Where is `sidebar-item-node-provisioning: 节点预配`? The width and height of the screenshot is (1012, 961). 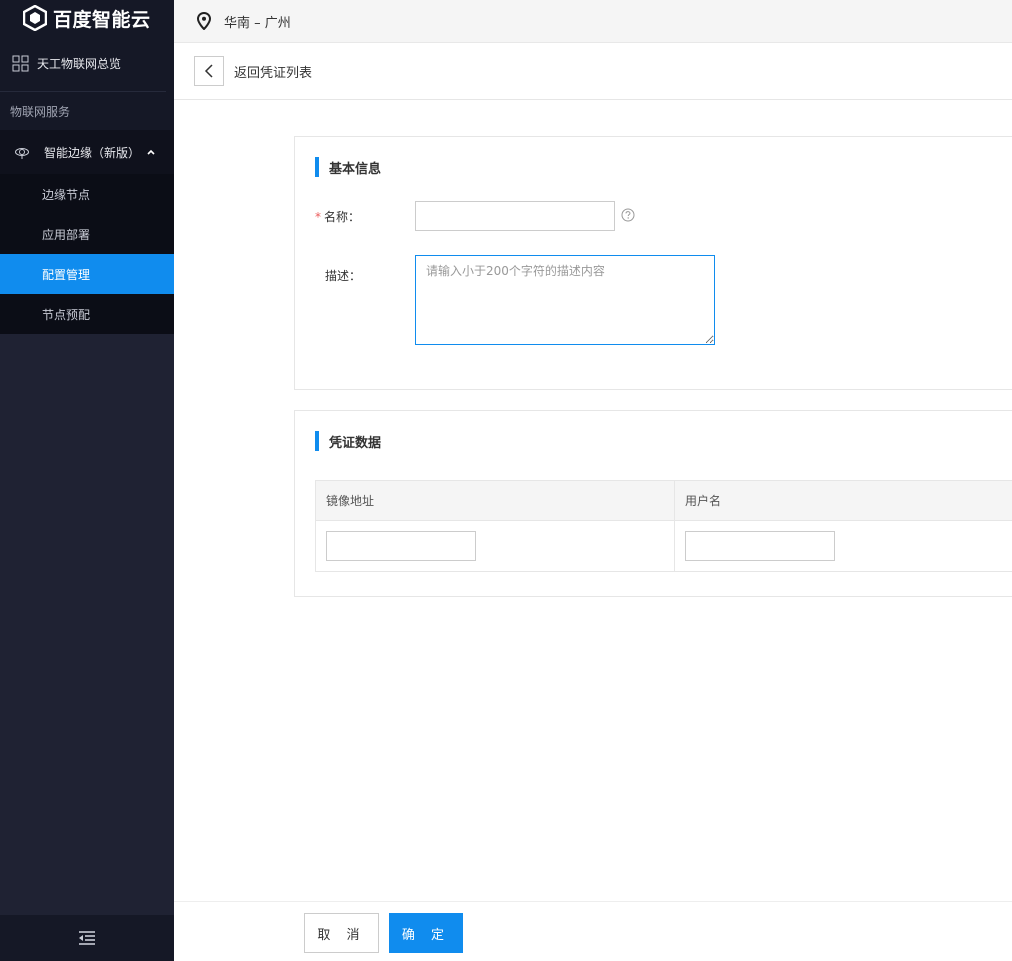
sidebar-item-node-provisioning: 节点预配 is located at coordinates (87, 314).